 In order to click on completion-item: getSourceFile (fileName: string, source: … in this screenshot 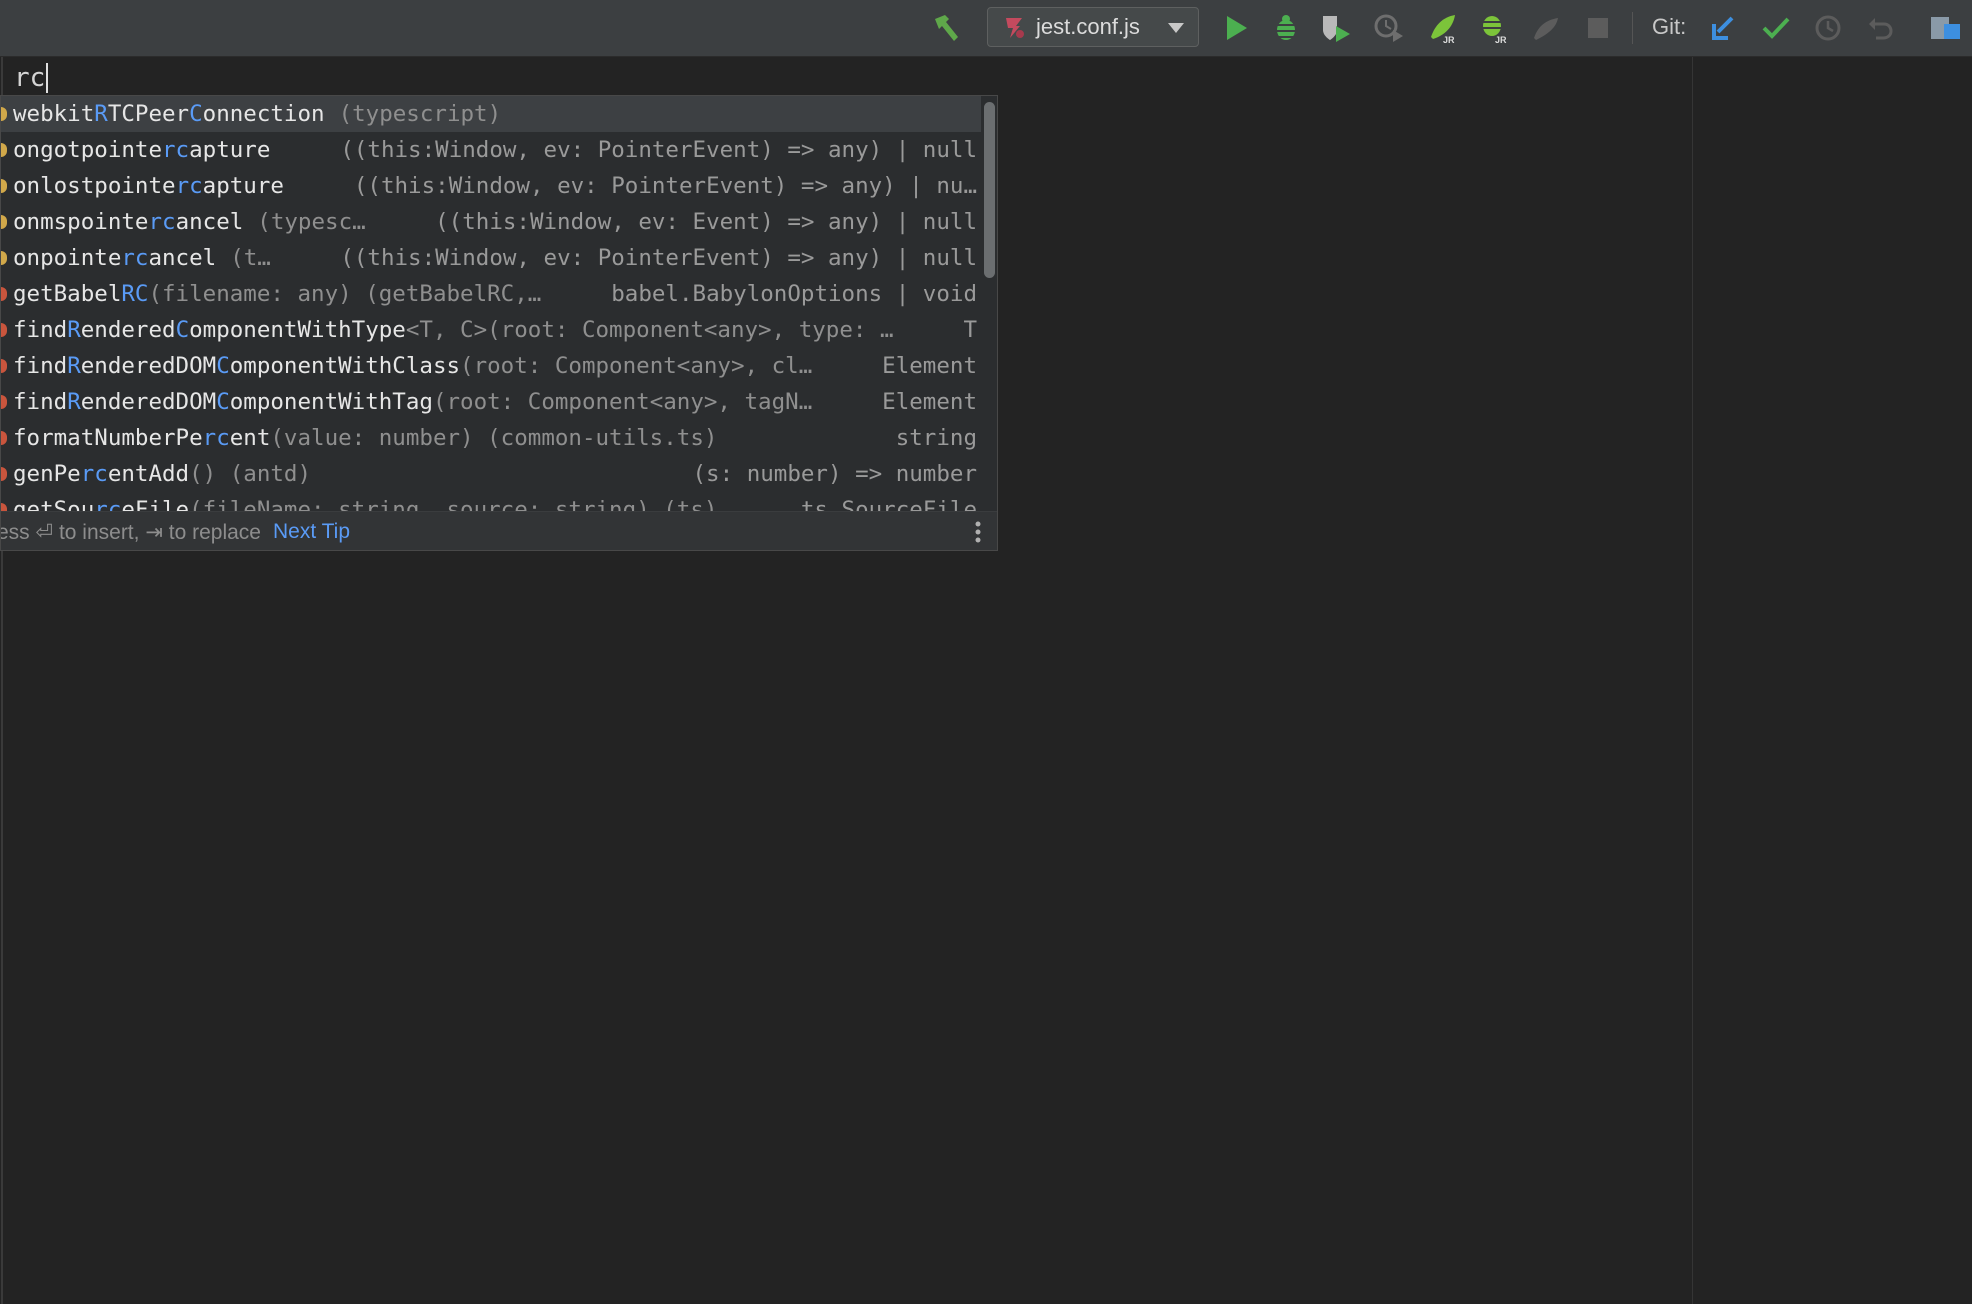, I will do `click(491, 501)`.